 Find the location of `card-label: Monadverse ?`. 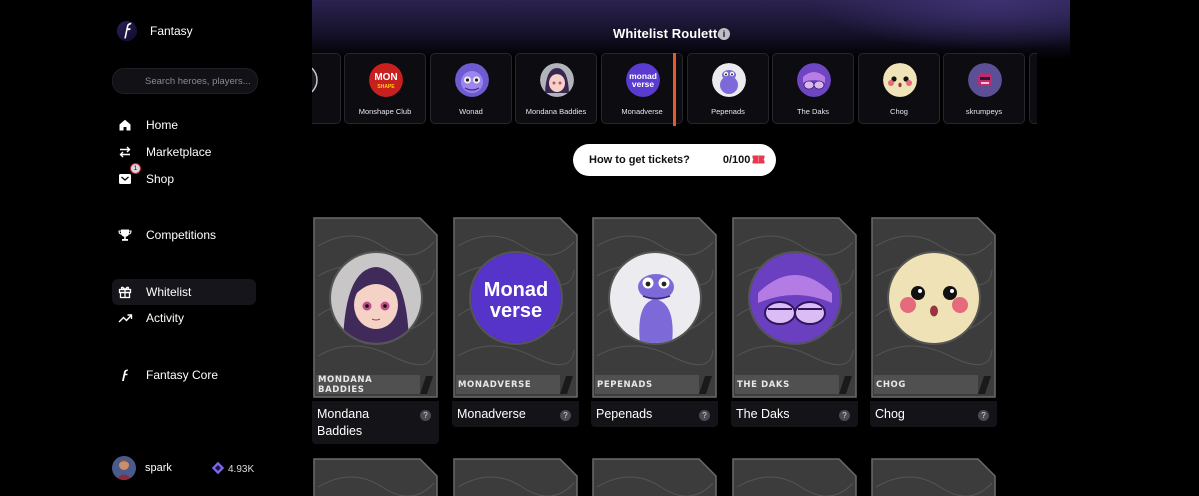

card-label: Monadverse ? is located at coordinates (515, 414).